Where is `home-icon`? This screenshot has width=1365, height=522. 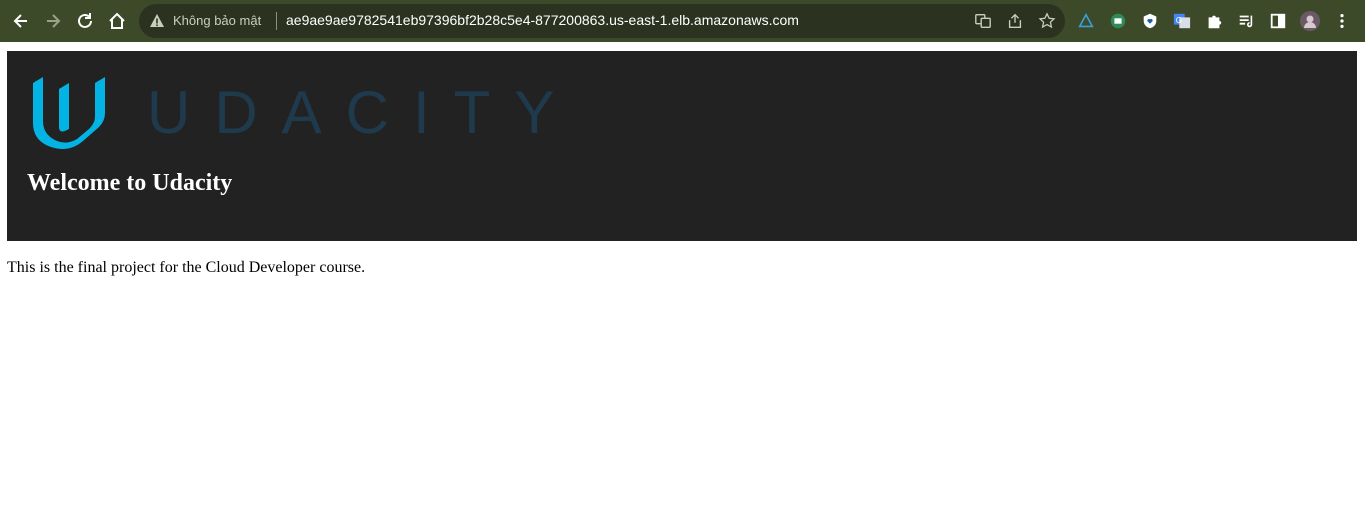
home-icon is located at coordinates (117, 21).